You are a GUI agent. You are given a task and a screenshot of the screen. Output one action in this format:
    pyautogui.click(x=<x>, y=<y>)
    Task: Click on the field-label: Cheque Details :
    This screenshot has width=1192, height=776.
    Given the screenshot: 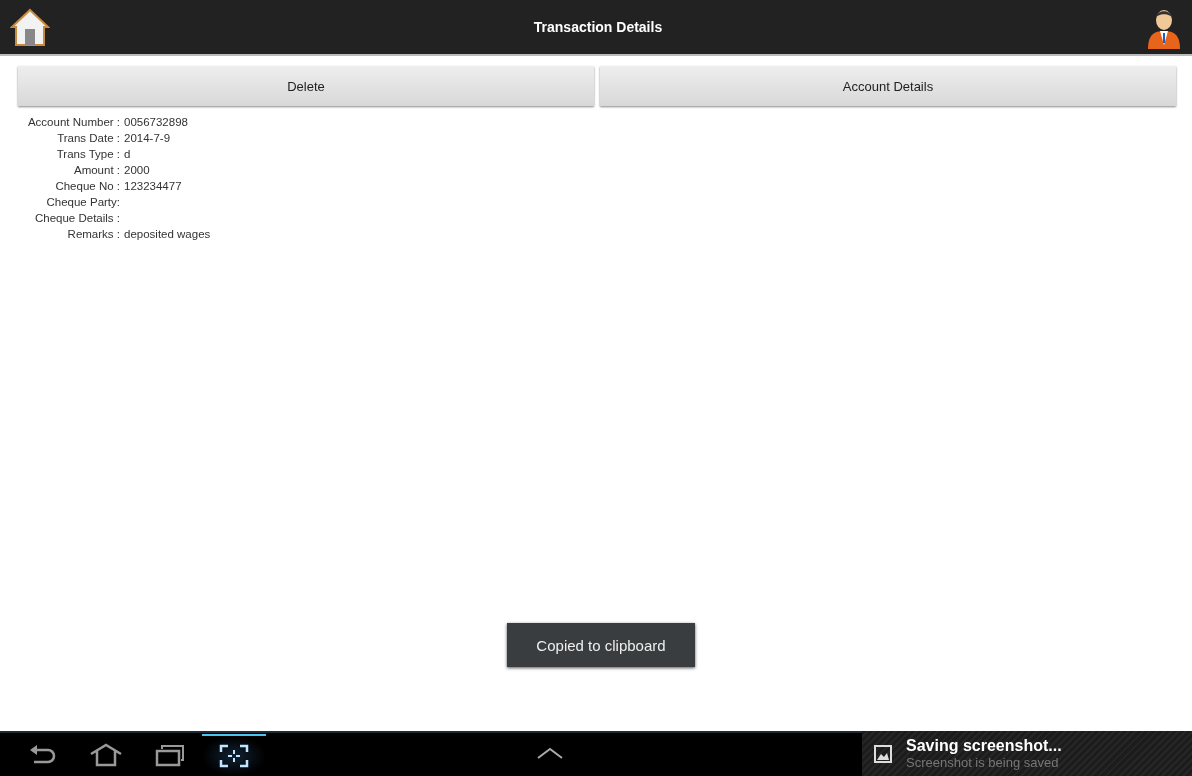 What is the action you would take?
    pyautogui.click(x=76, y=218)
    